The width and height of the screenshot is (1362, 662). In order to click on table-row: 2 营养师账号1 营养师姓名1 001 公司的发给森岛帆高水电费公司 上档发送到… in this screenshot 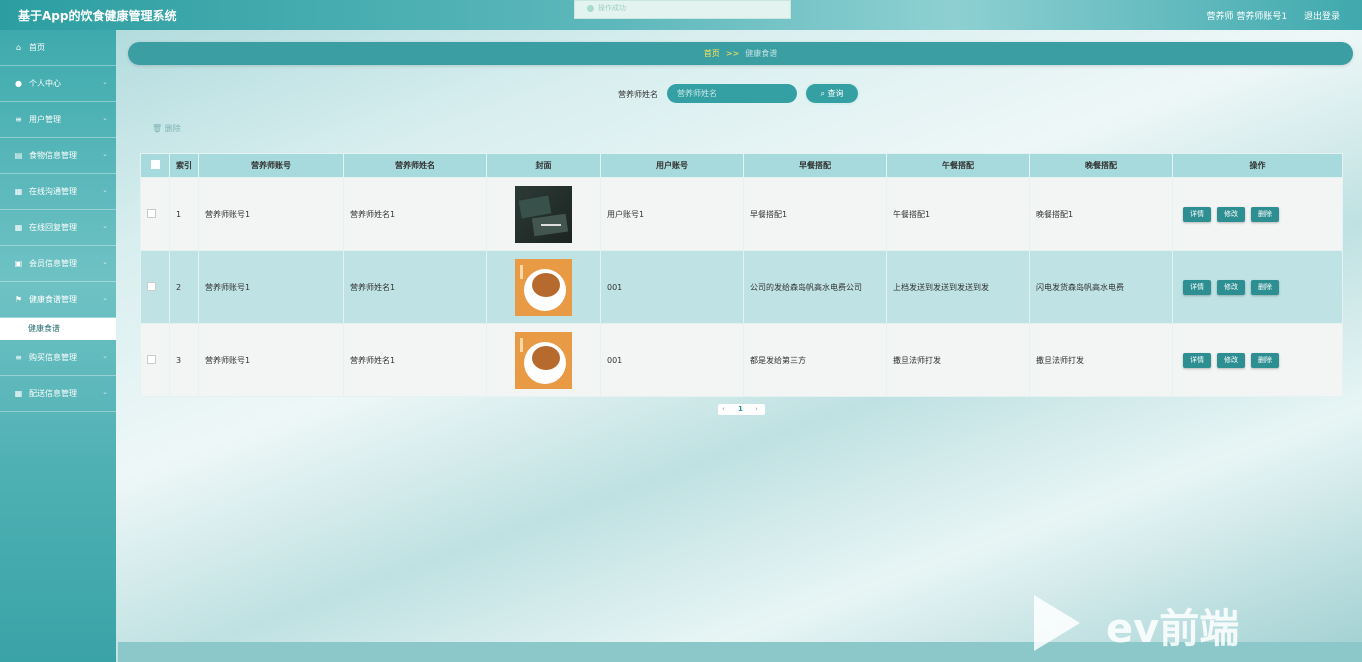, I will do `click(741, 287)`.